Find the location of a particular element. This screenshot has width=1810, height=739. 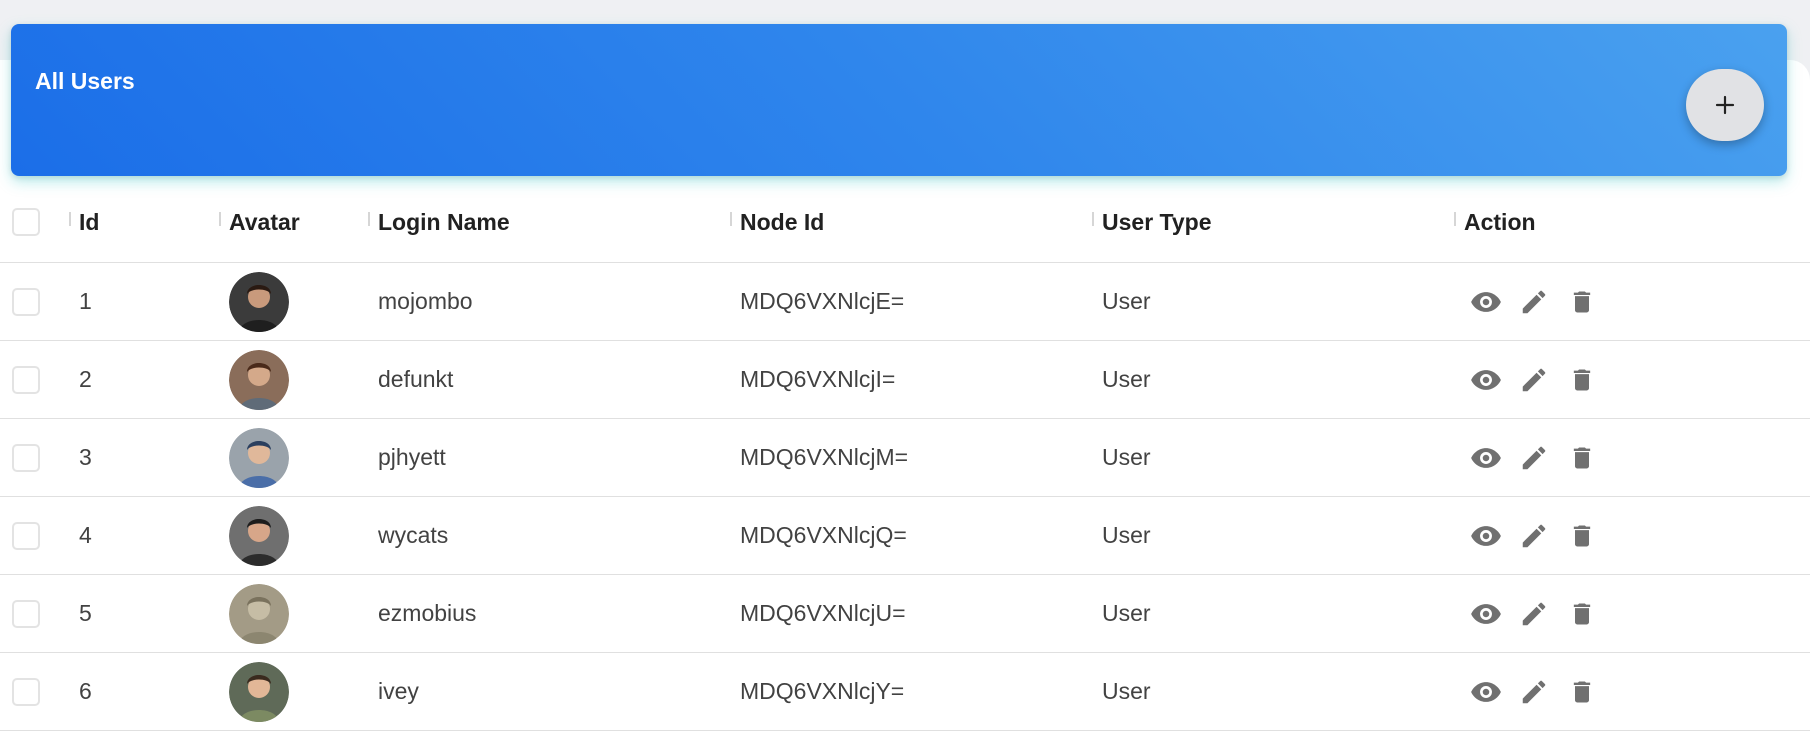

page-title: All Users is located at coordinates (85, 81).